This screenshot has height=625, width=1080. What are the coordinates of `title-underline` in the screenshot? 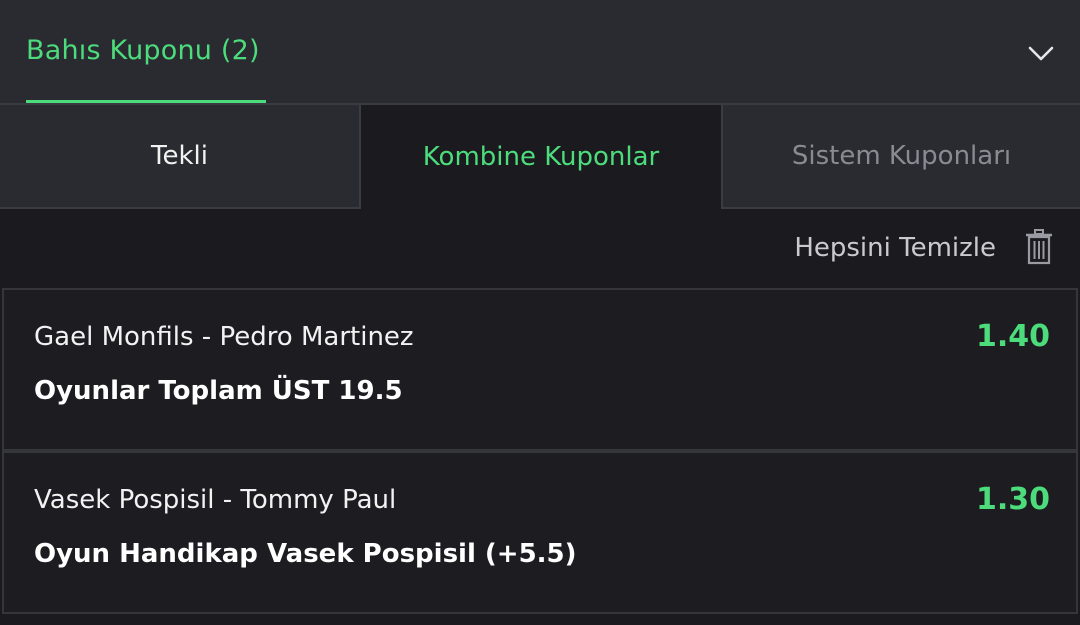 It's located at (146, 101).